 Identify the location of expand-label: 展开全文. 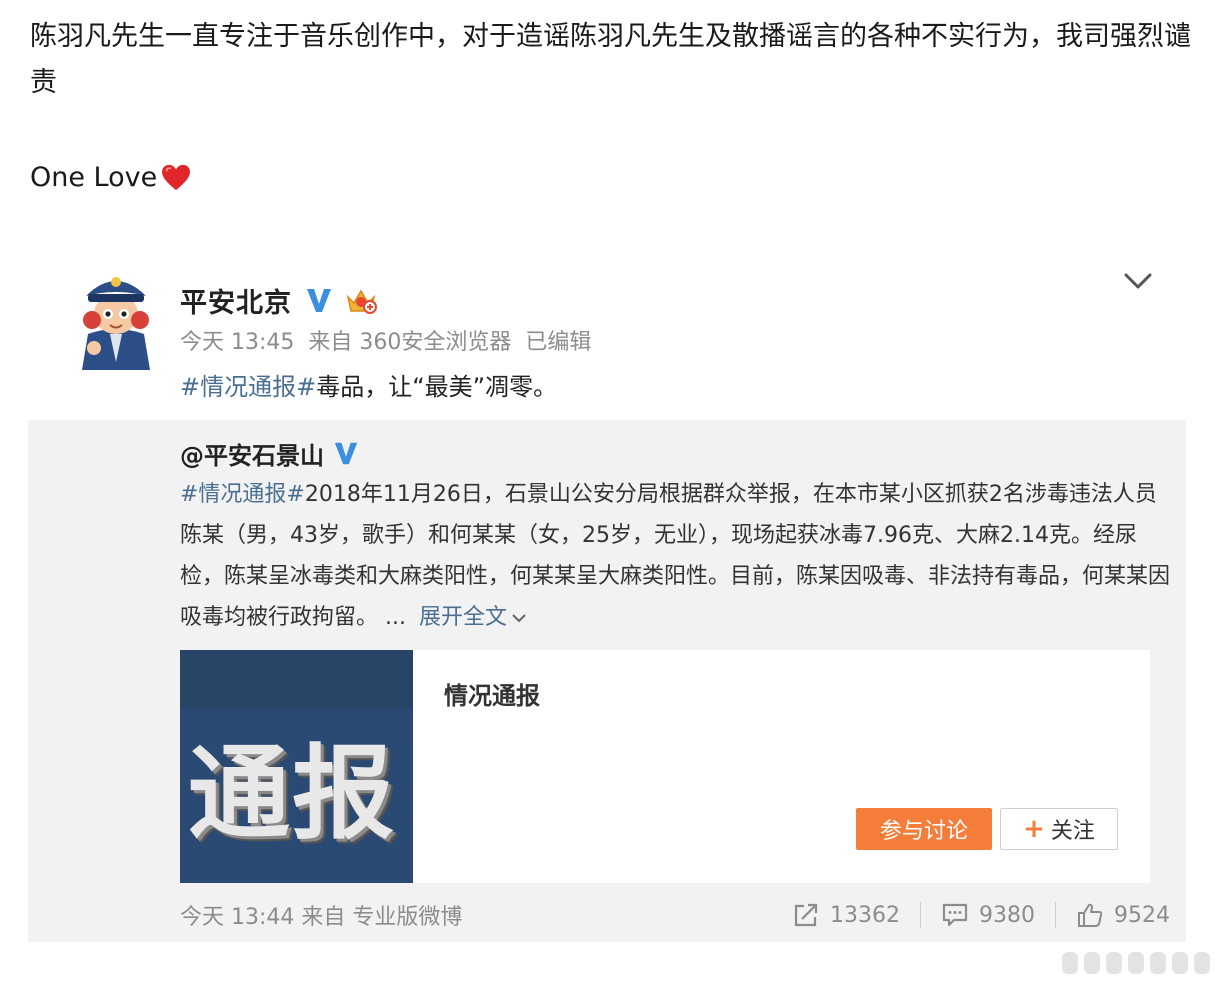
(463, 617).